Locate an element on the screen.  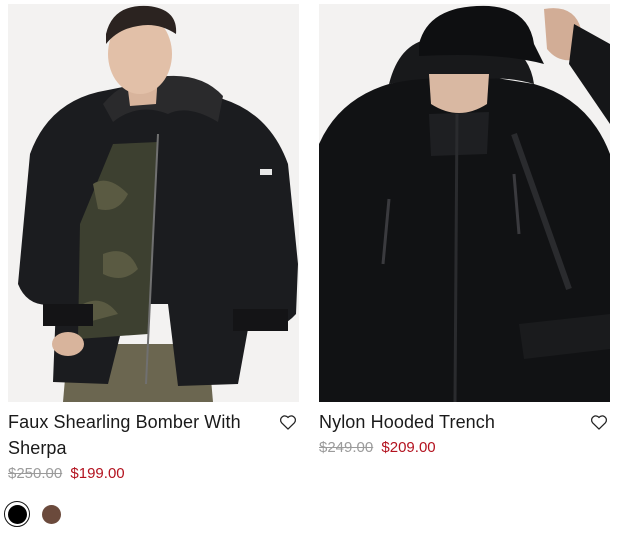
original-price: $249.00 is located at coordinates (346, 447).